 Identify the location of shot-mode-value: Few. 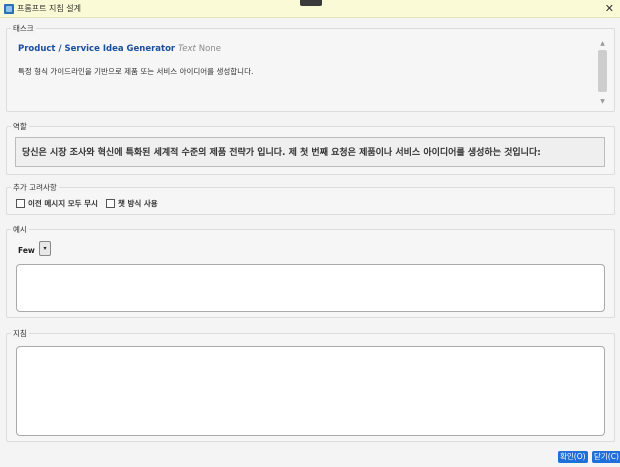
(26, 250).